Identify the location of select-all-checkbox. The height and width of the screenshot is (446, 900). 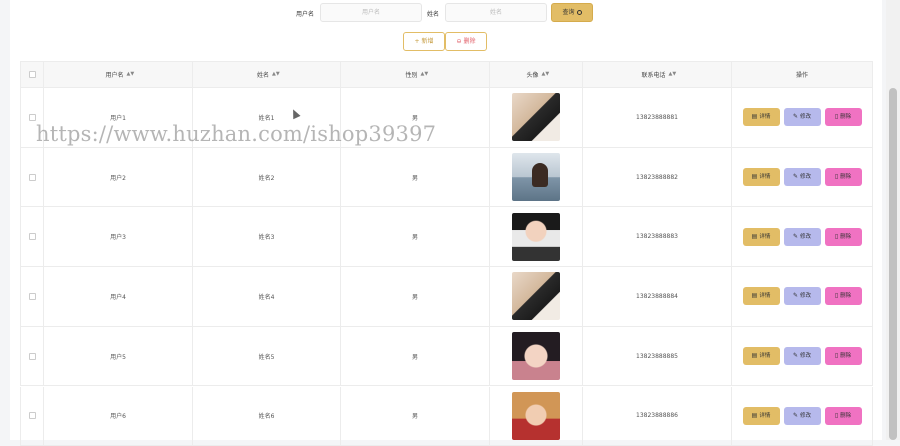
(32, 74).